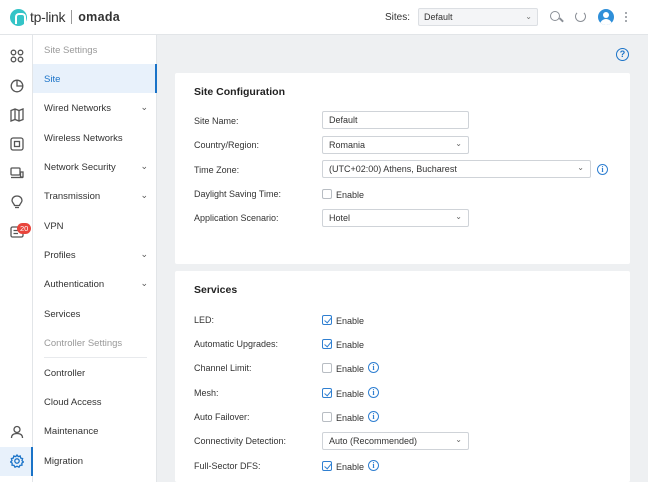 This screenshot has width=648, height=482. Describe the element at coordinates (327, 417) in the screenshot. I see `auto-failover-checkbox` at that location.